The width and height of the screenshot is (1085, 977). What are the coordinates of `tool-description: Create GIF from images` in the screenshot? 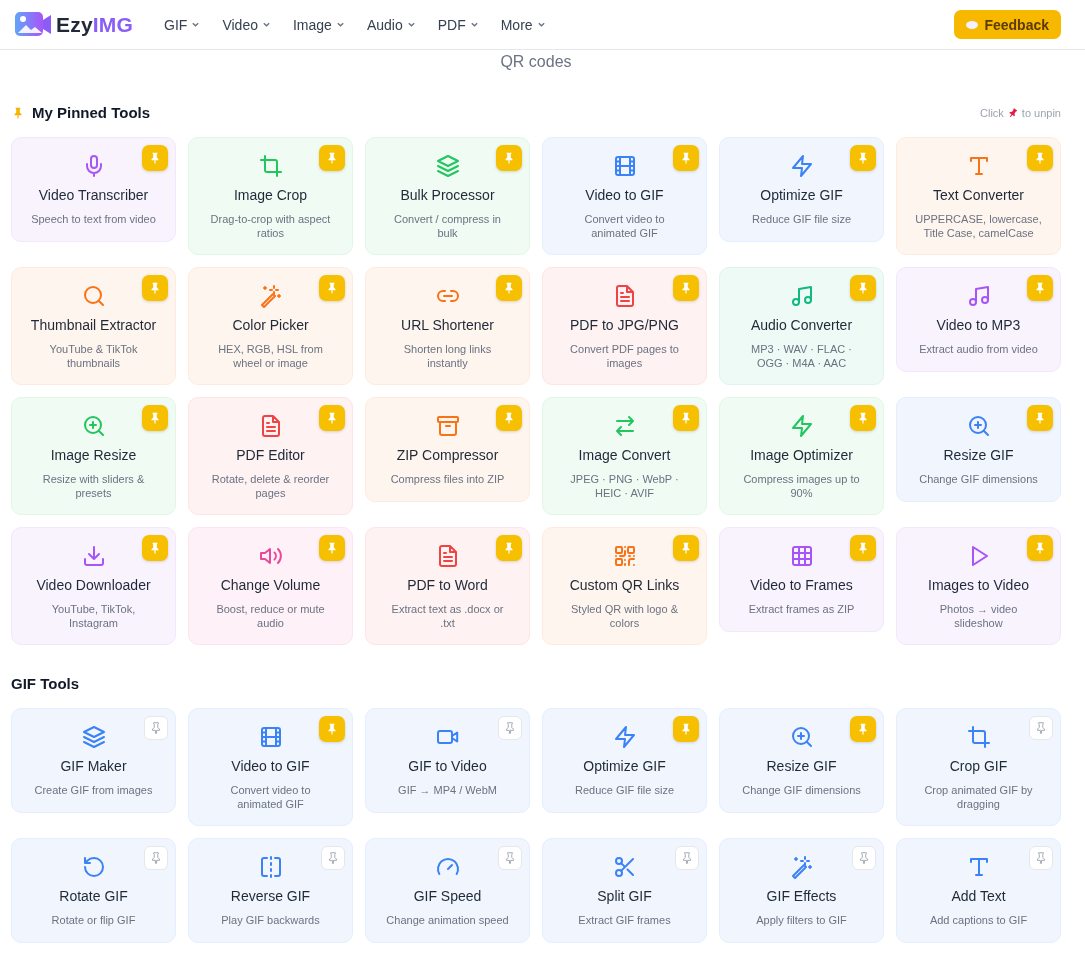 It's located at (93, 790).